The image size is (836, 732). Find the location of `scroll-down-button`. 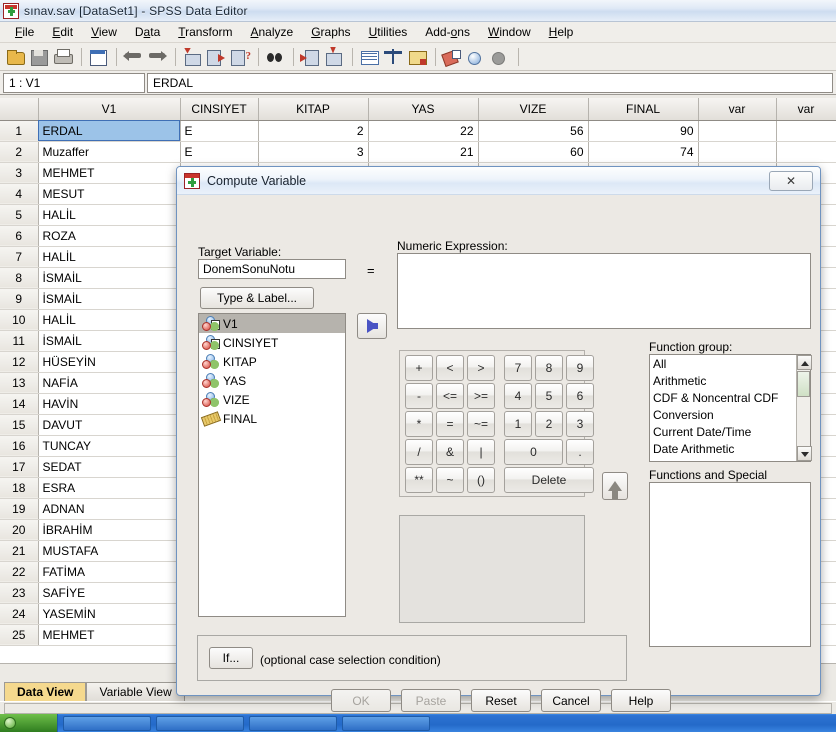

scroll-down-button is located at coordinates (804, 453).